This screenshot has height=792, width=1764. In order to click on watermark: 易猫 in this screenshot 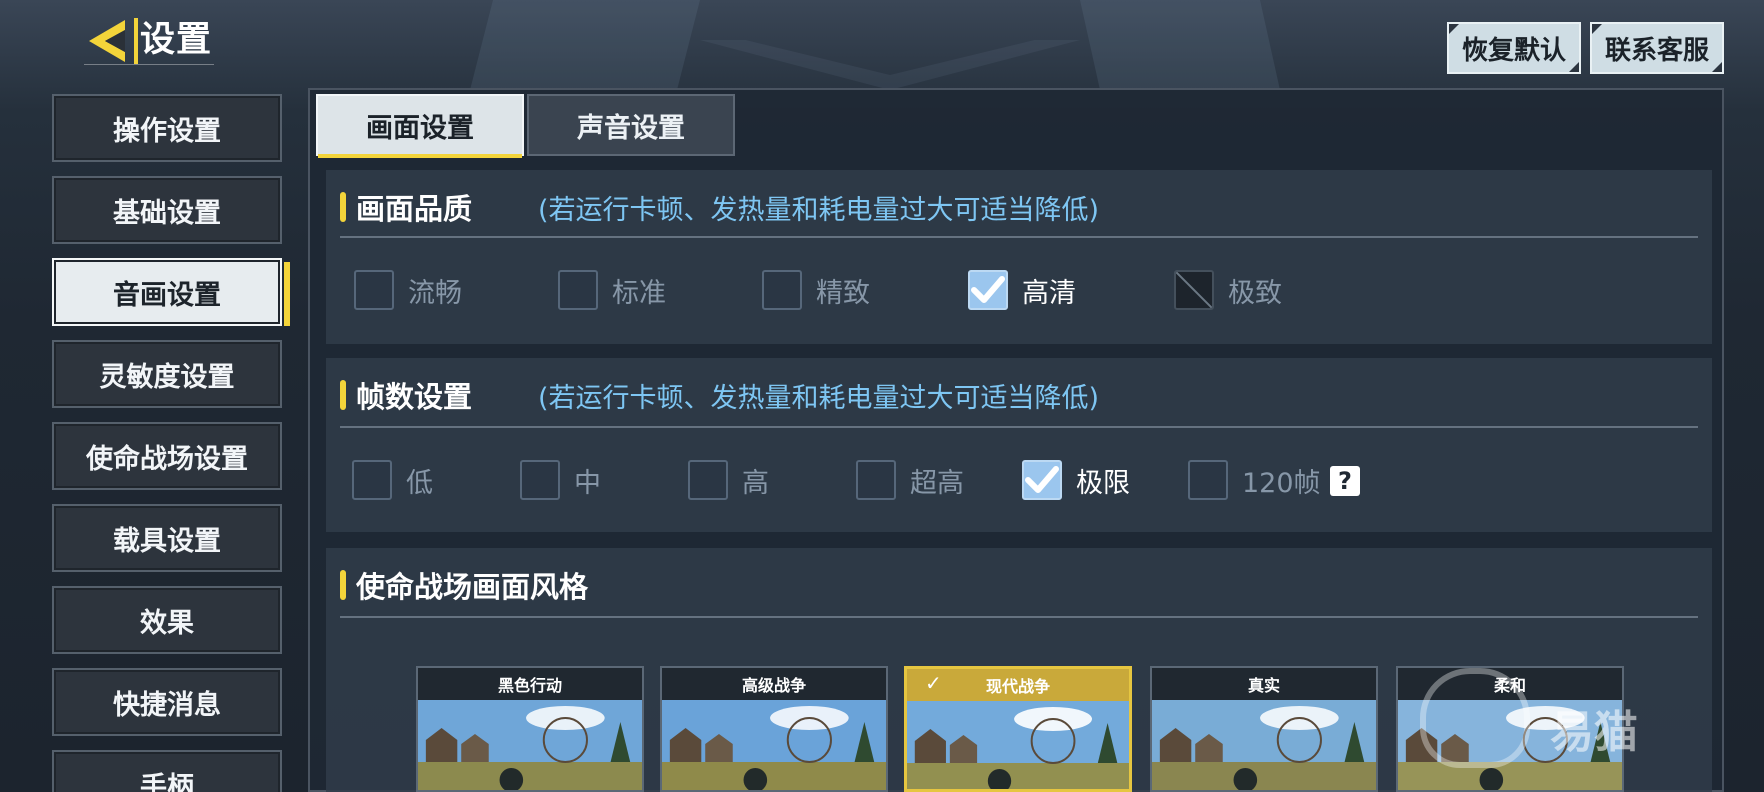, I will do `click(1590, 723)`.